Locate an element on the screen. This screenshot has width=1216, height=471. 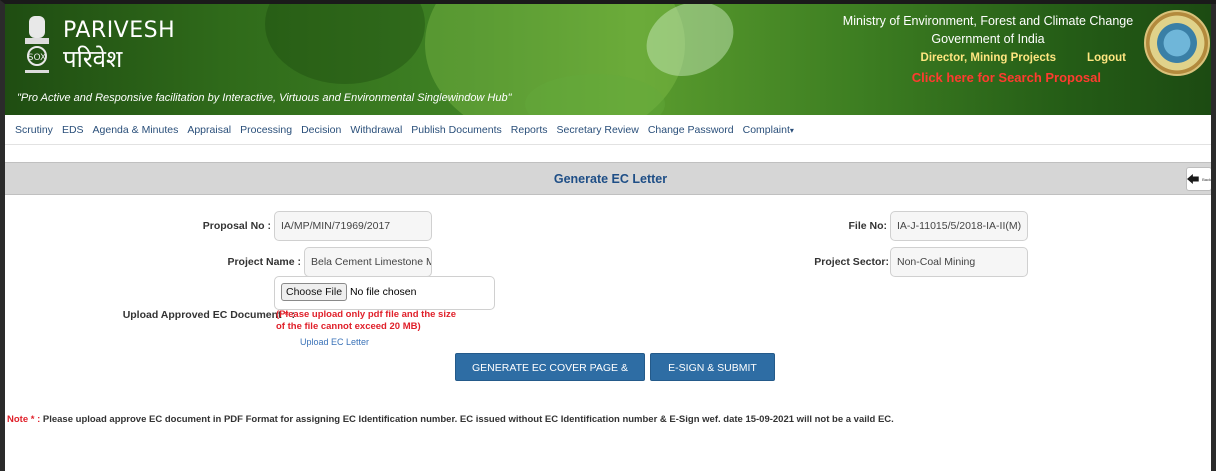
generate-ec-cover-page-button: GENERATE EC COVER PAGE & PREVIEW EC is located at coordinates (550, 377).